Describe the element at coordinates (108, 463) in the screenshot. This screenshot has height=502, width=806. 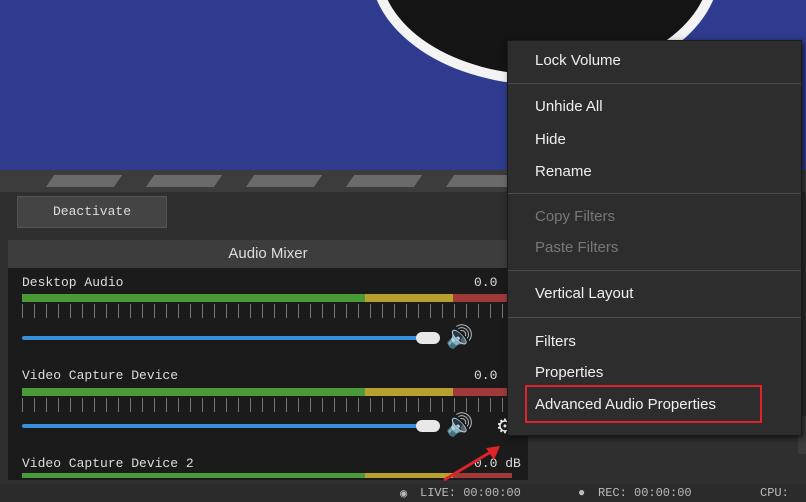
I see `device-name-video-capture-2: Video Capture Device 2` at that location.